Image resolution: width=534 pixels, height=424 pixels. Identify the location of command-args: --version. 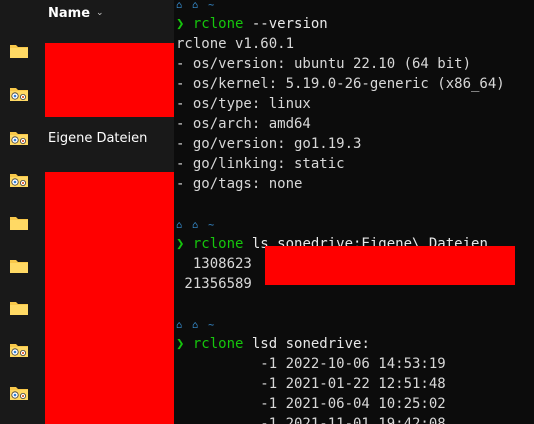
(285, 24).